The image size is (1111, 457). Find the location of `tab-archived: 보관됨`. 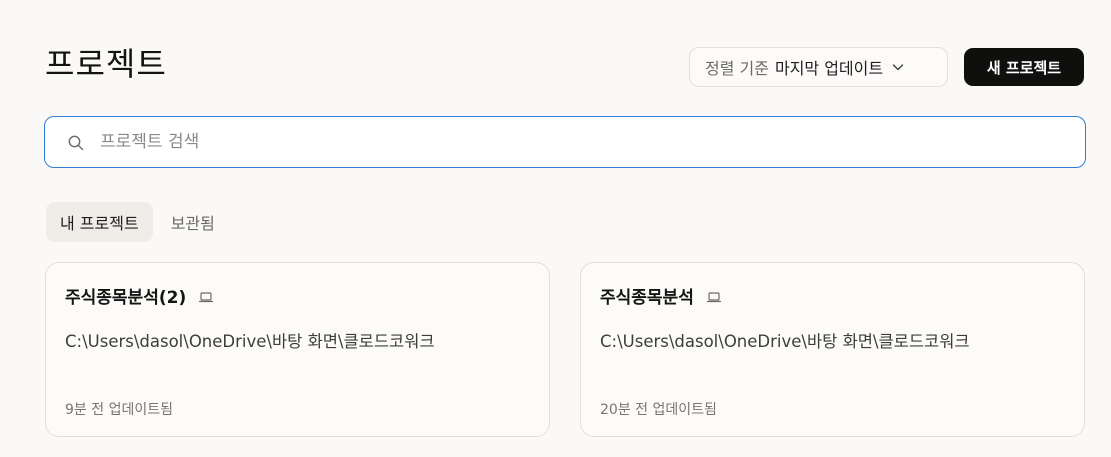

tab-archived: 보관됨 is located at coordinates (193, 222).